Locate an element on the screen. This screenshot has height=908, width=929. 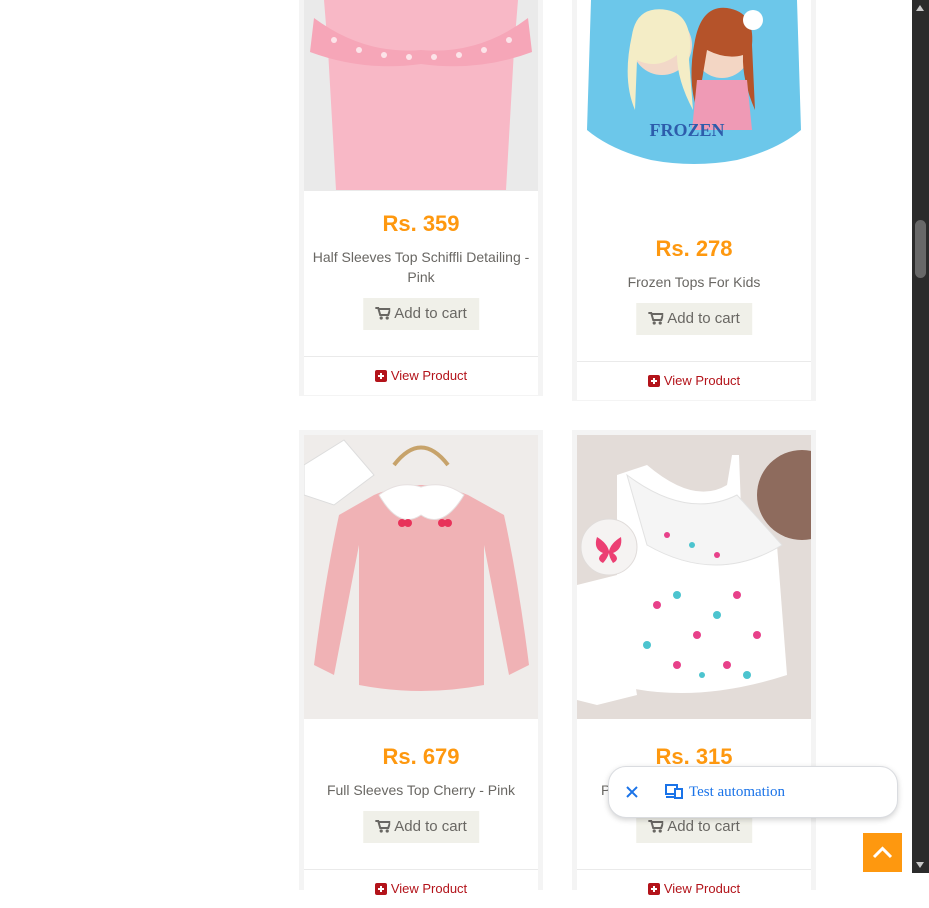
scrollbar-thumb is located at coordinates (920, 249).